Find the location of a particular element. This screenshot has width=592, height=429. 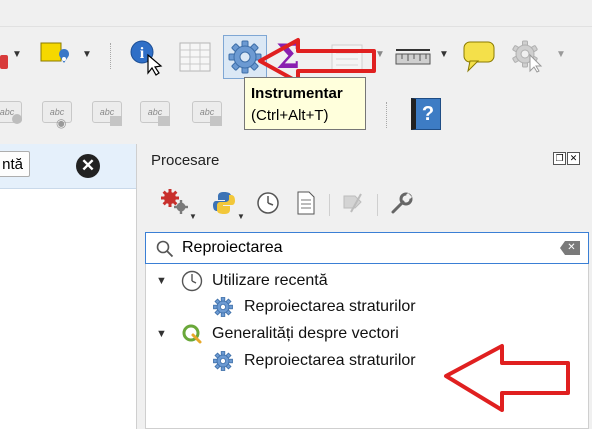

tree-group-vector-general: ▼ Generalități despre vectori is located at coordinates (277, 334).